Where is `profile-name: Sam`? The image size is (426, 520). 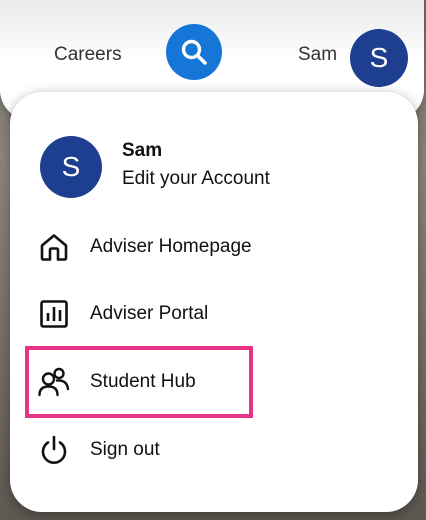
profile-name: Sam is located at coordinates (142, 150).